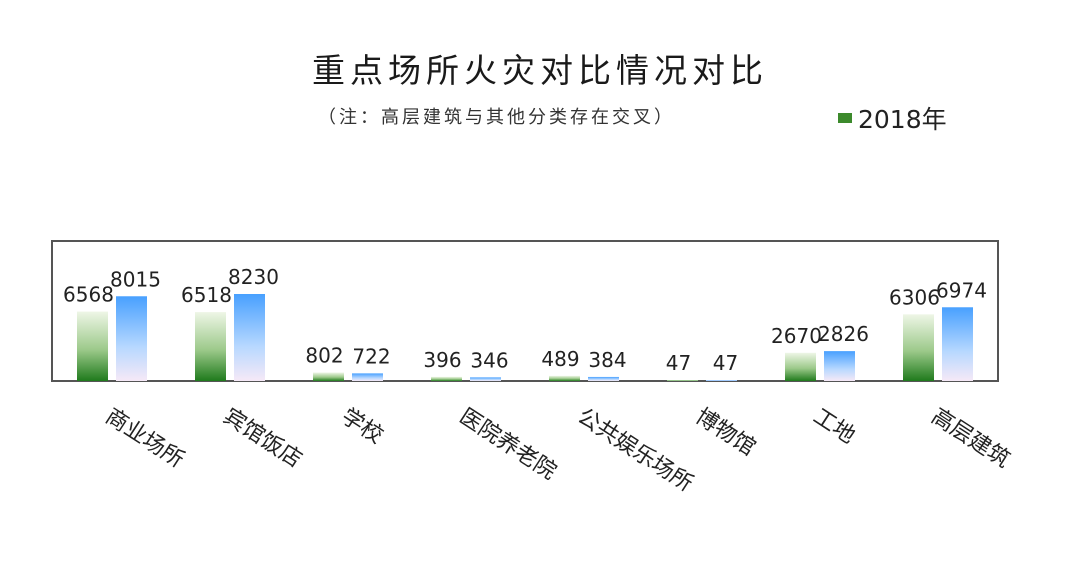  Describe the element at coordinates (635, 450) in the screenshot. I see `x-tick-label-公共娱乐场所: 公共娱乐场所` at that location.